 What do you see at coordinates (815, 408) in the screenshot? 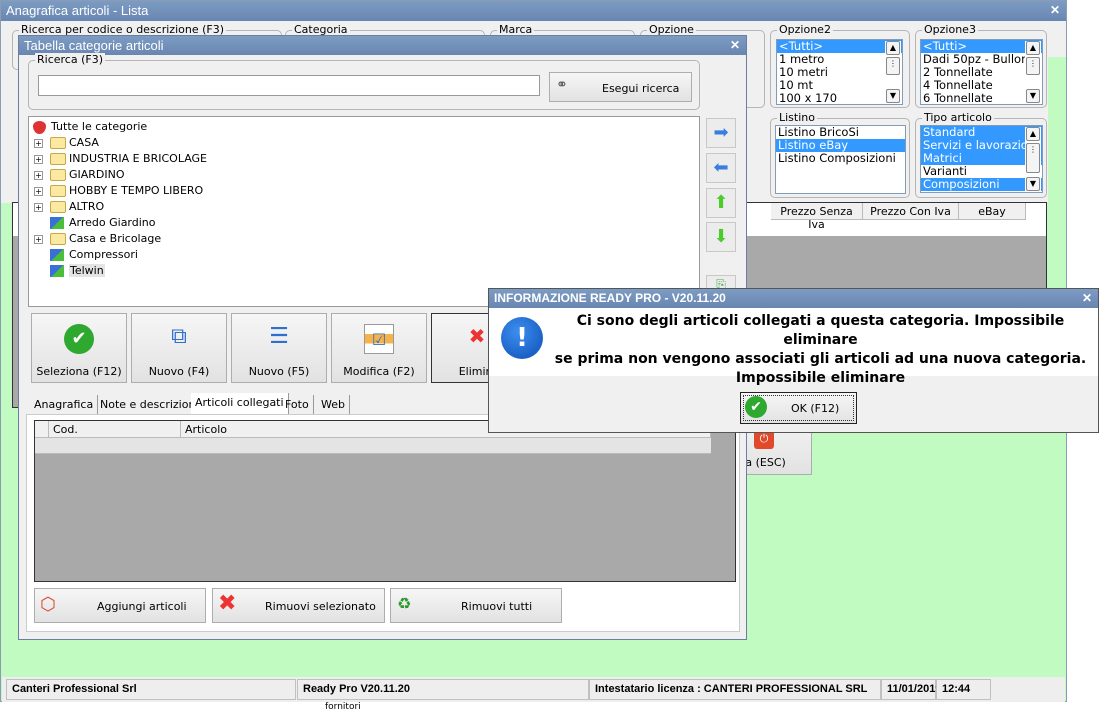
I see `ok-label: OK (F12)` at bounding box center [815, 408].